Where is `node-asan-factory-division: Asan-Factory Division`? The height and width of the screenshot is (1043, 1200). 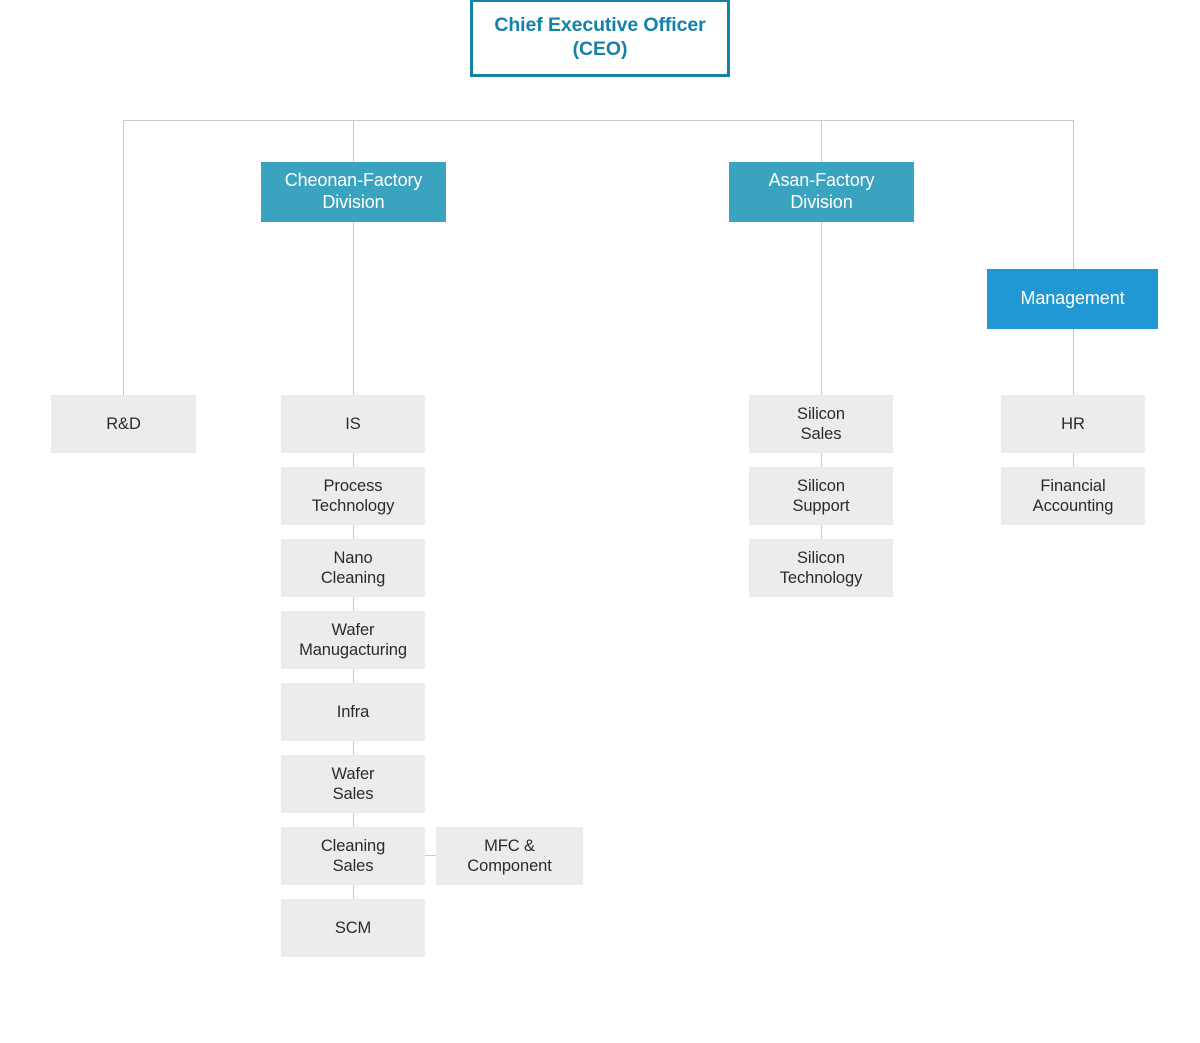 node-asan-factory-division: Asan-Factory Division is located at coordinates (821, 192).